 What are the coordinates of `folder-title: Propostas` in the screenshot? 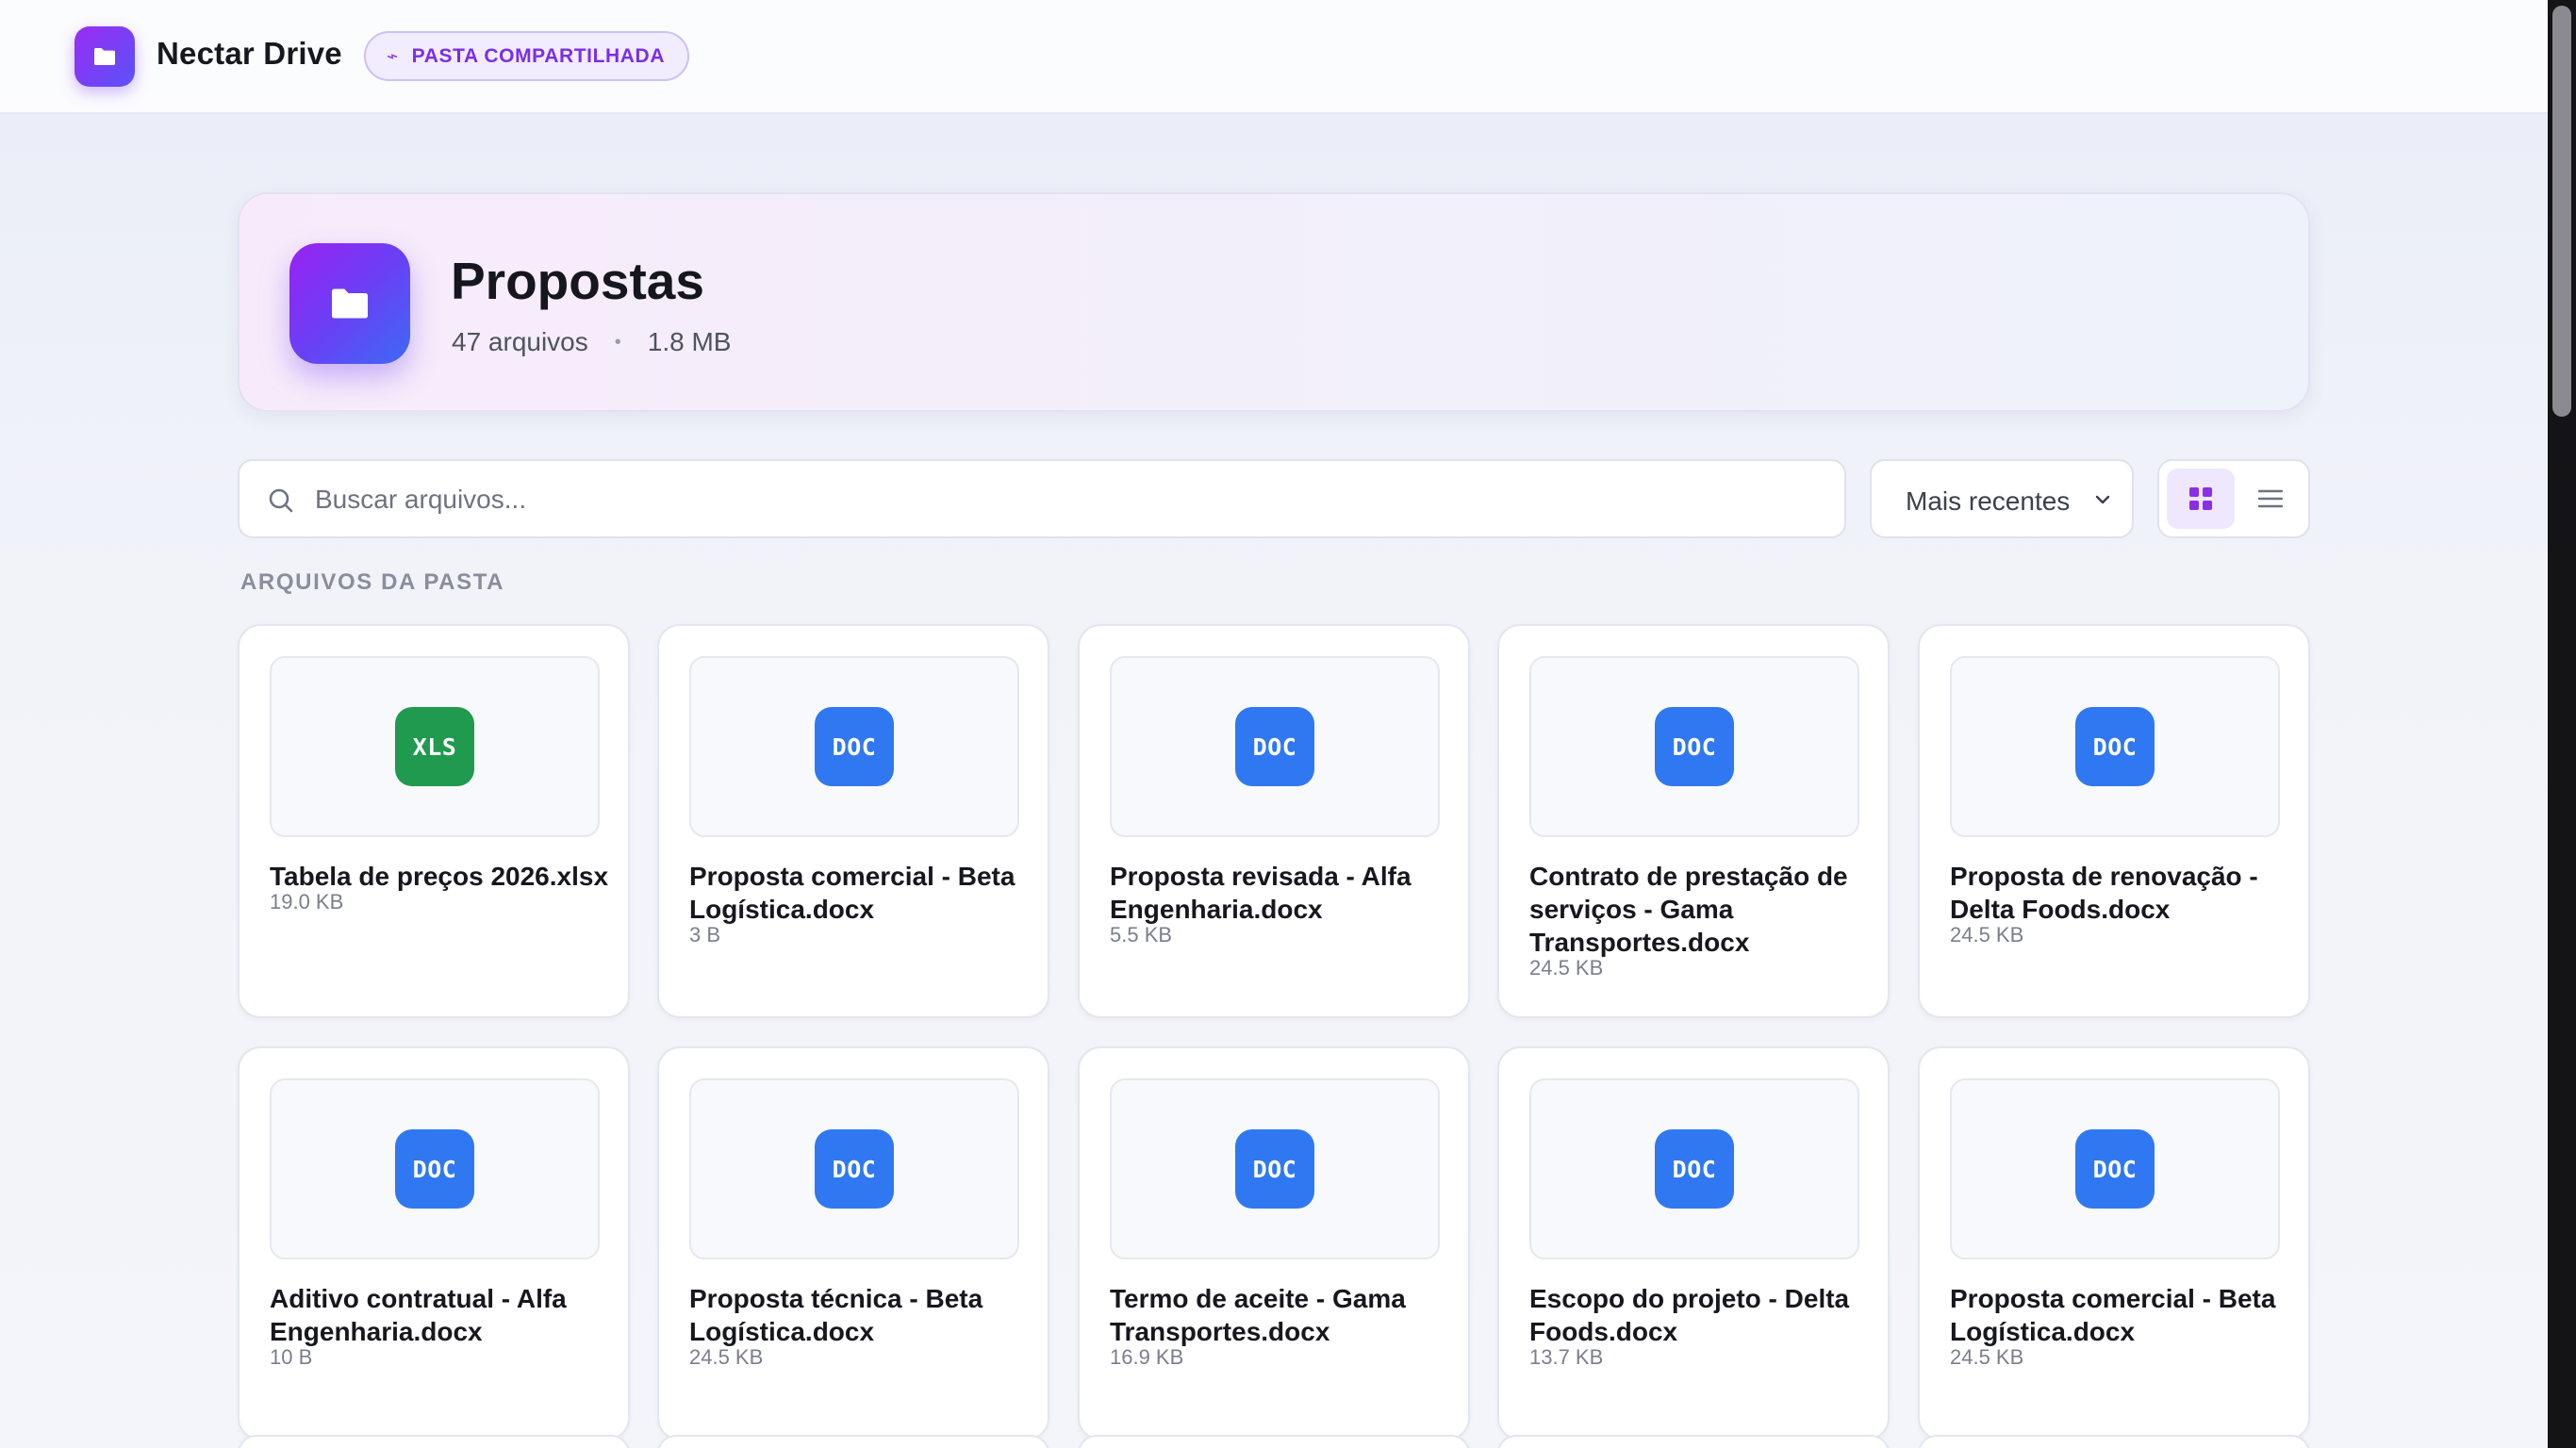 It's located at (577, 281).